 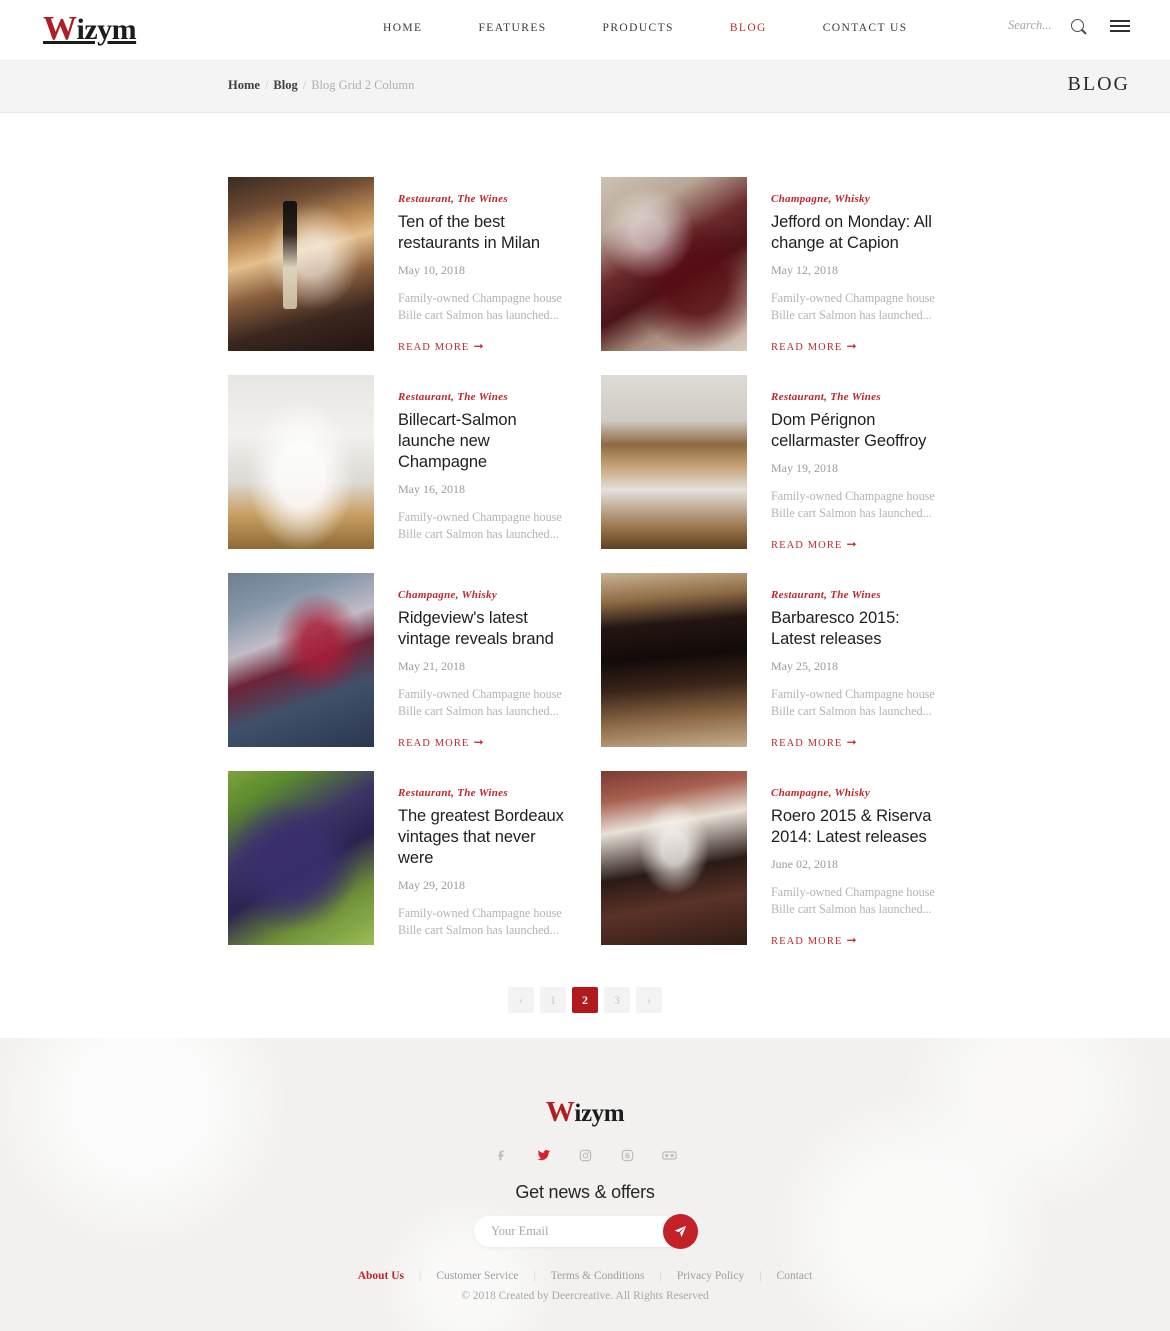 I want to click on logo-initial: W, so click(x=60, y=28).